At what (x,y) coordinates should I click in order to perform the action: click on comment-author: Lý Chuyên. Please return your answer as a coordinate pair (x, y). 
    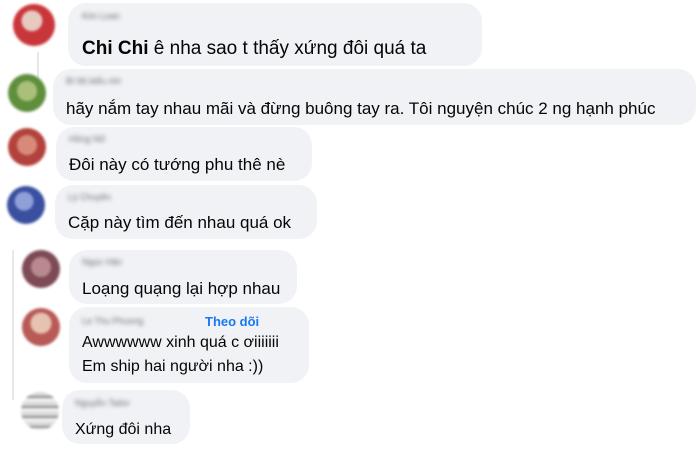
    Looking at the image, I should click on (89, 197).